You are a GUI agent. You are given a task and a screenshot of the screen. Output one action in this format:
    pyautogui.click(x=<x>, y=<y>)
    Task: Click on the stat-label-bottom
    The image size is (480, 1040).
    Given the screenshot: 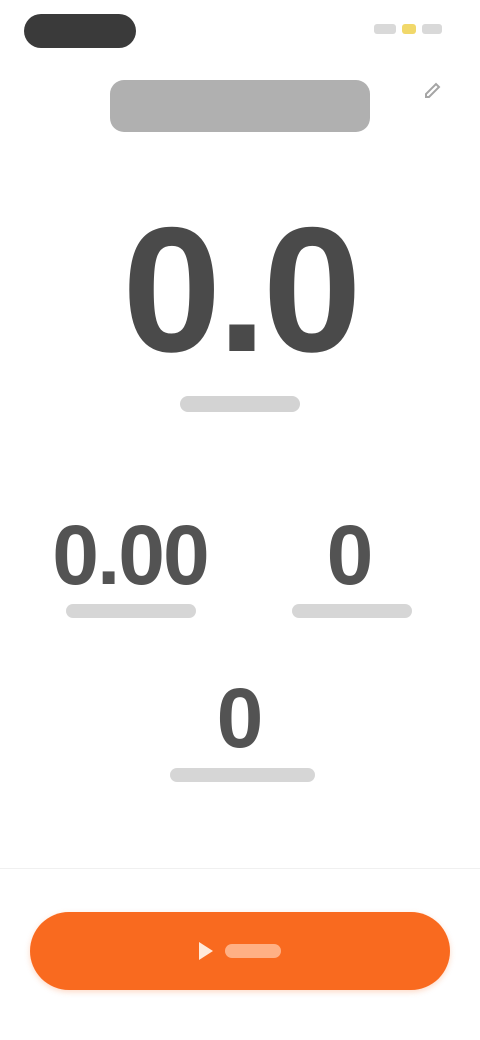 What is the action you would take?
    pyautogui.click(x=242, y=775)
    